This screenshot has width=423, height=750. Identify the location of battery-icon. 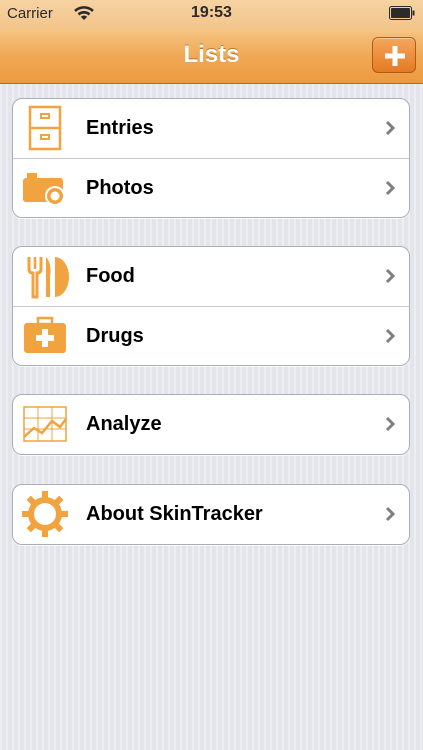
(402, 13).